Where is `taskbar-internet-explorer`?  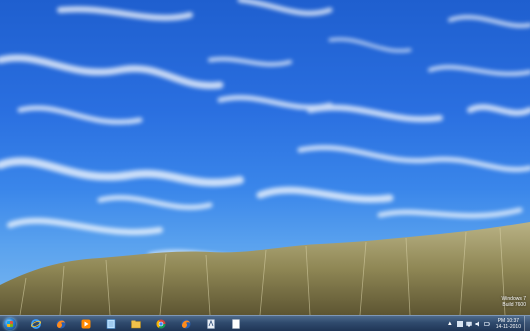 taskbar-internet-explorer is located at coordinates (36, 324).